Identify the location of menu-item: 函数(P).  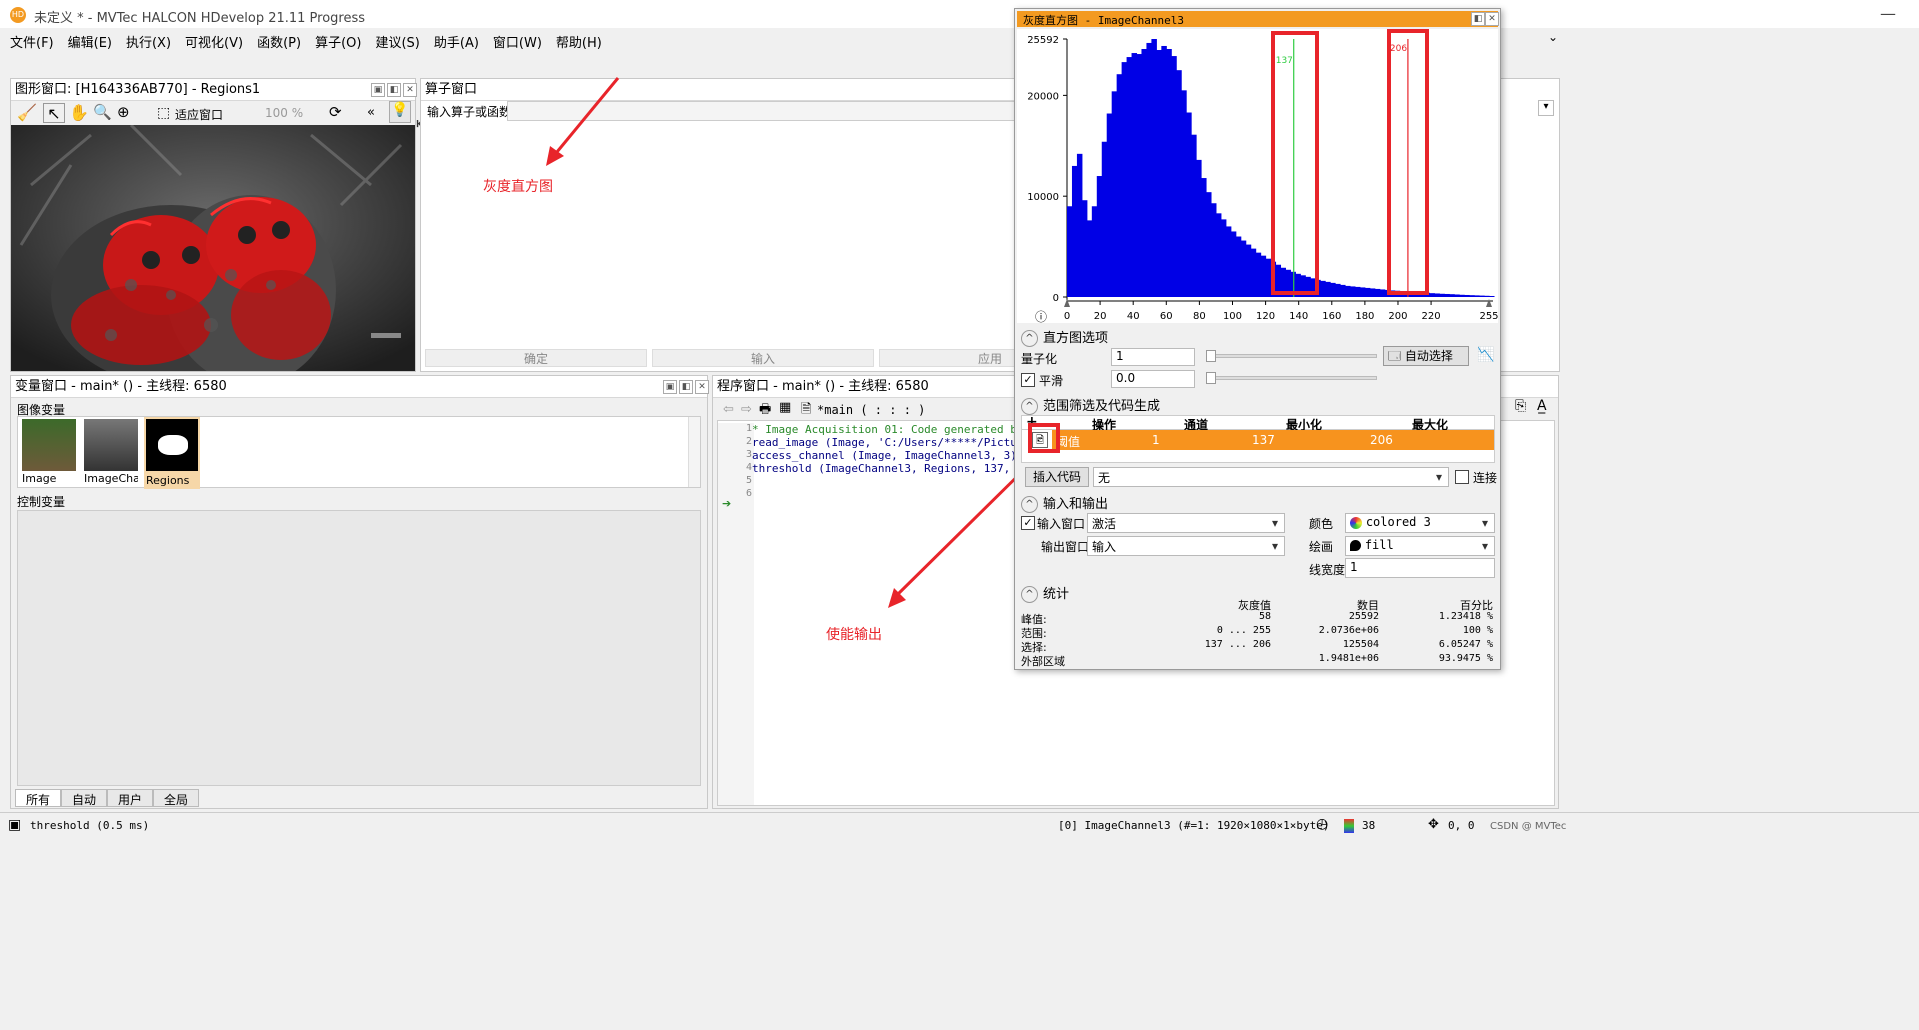
(279, 41).